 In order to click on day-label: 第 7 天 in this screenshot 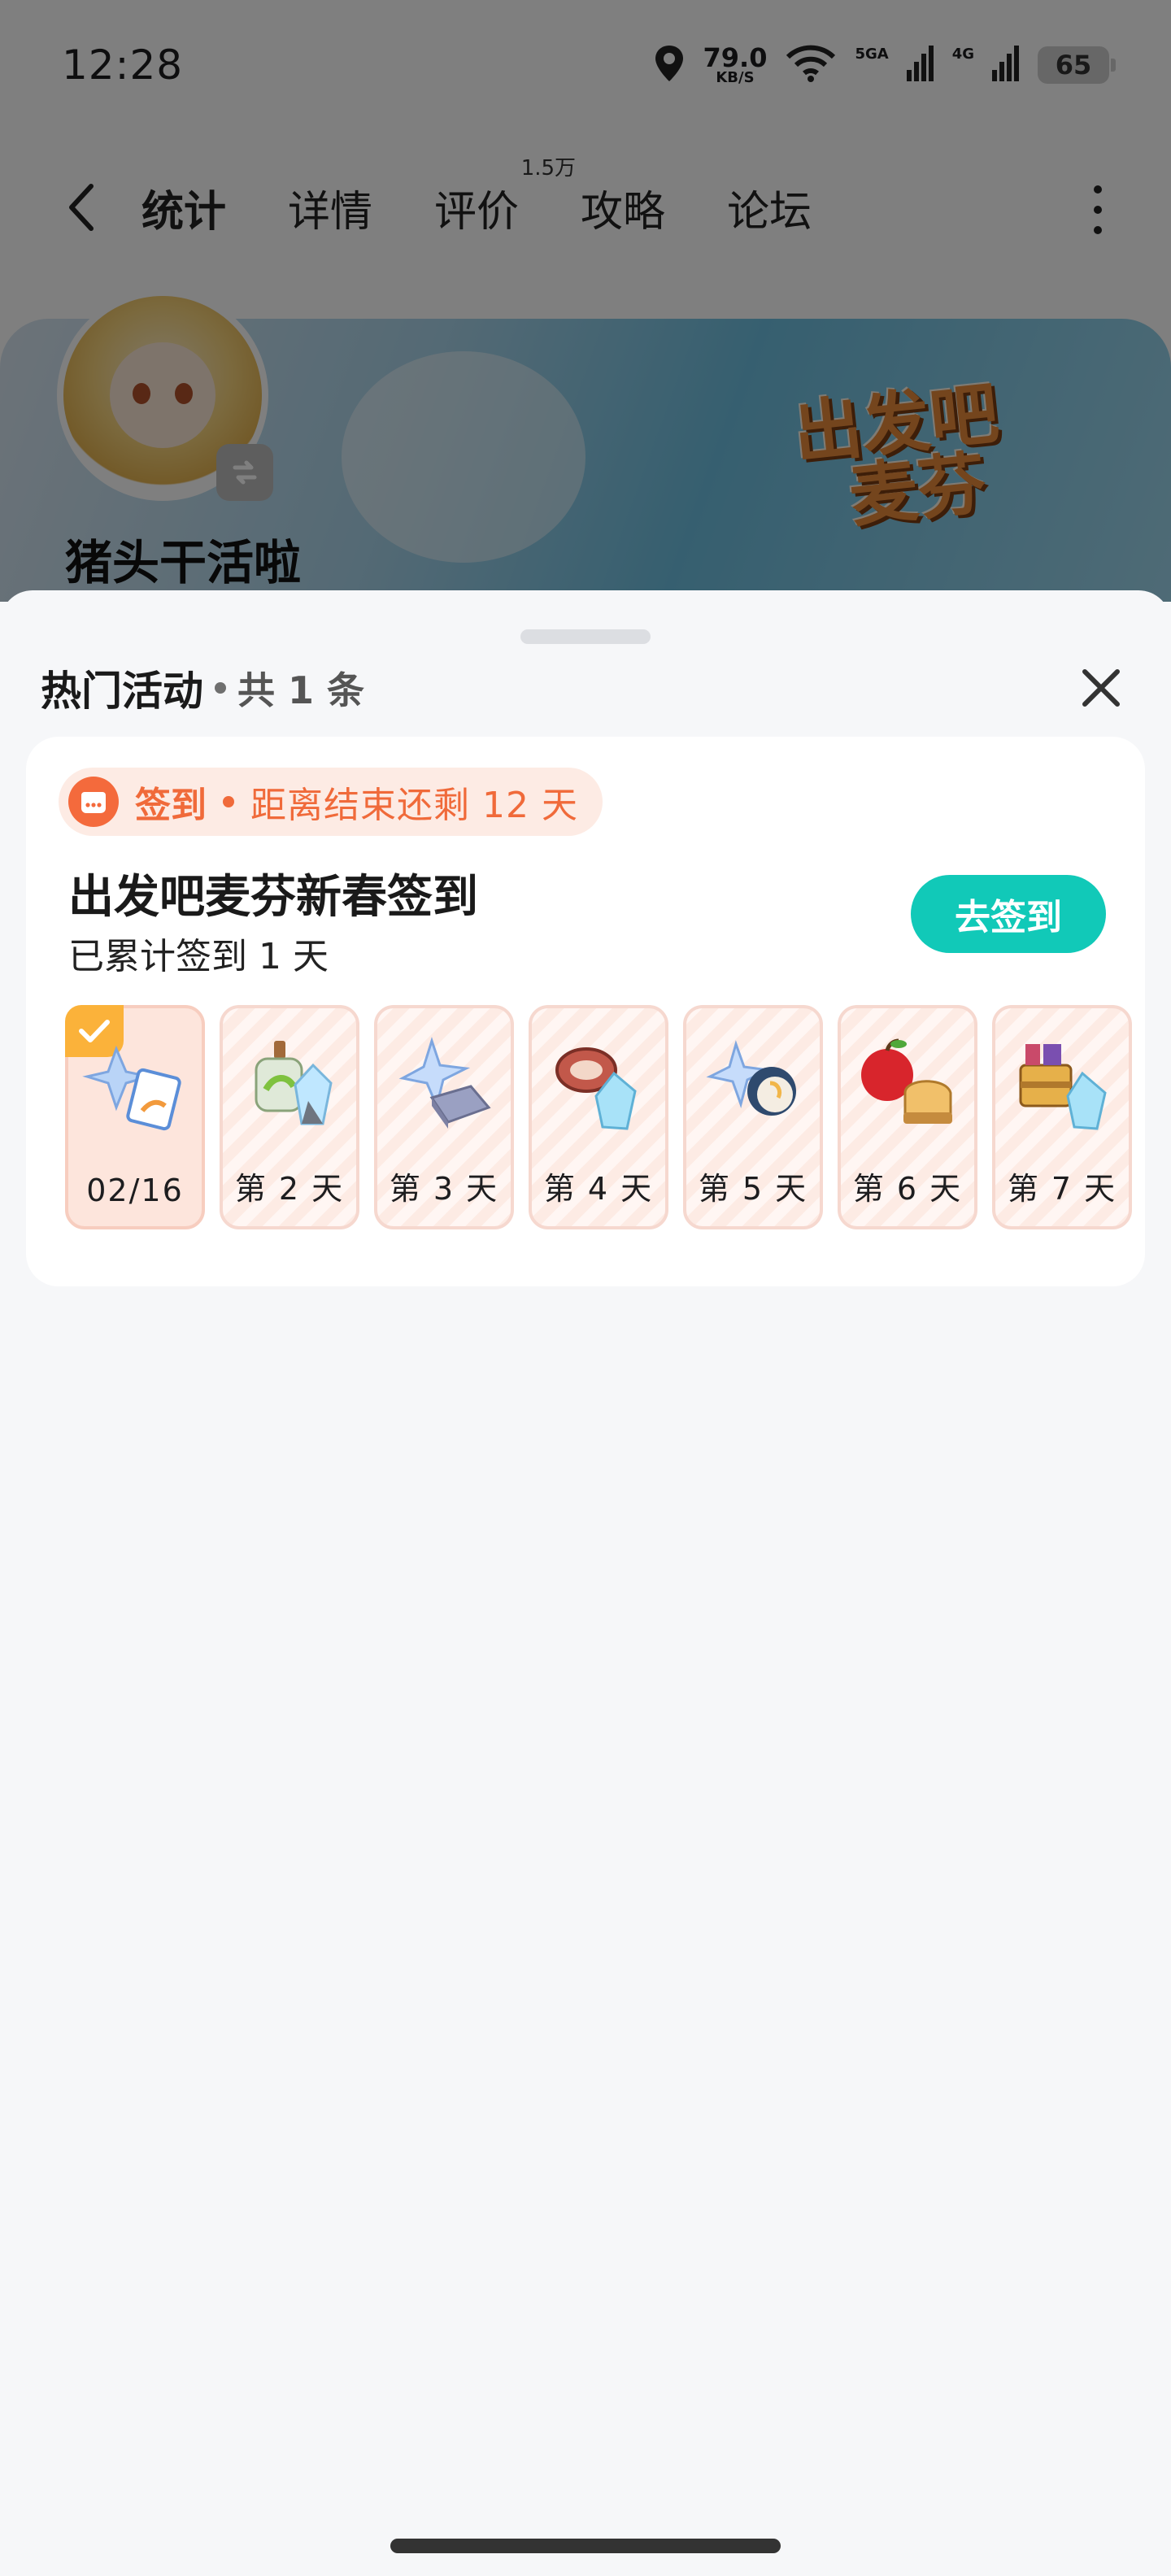, I will do `click(1062, 1189)`.